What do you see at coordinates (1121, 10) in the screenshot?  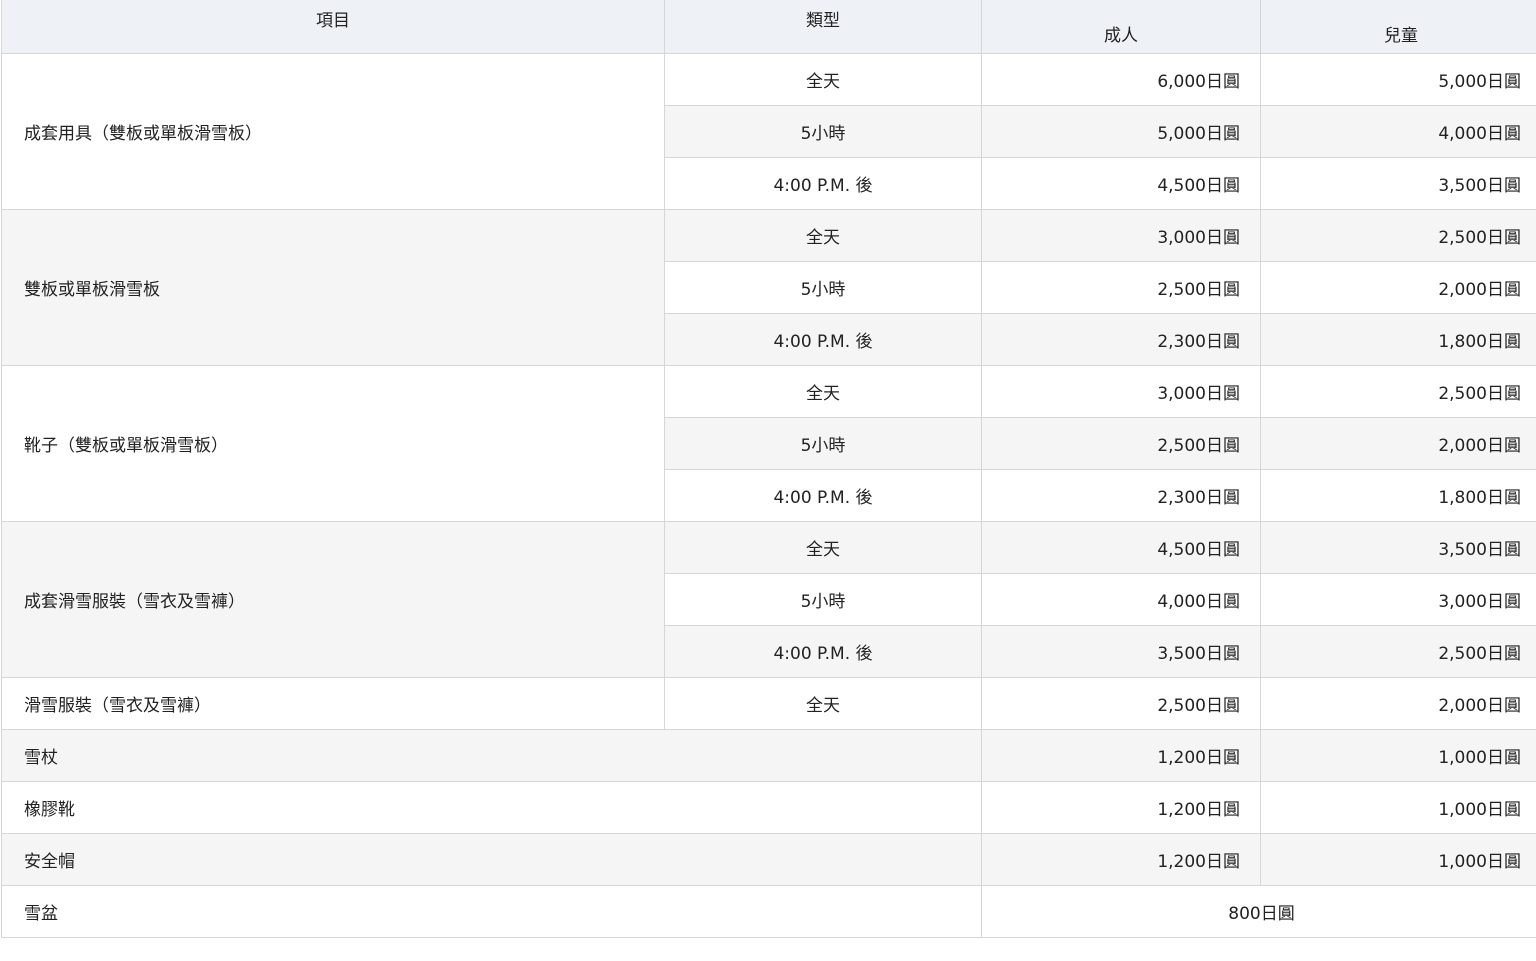 I see `header-adult-top` at bounding box center [1121, 10].